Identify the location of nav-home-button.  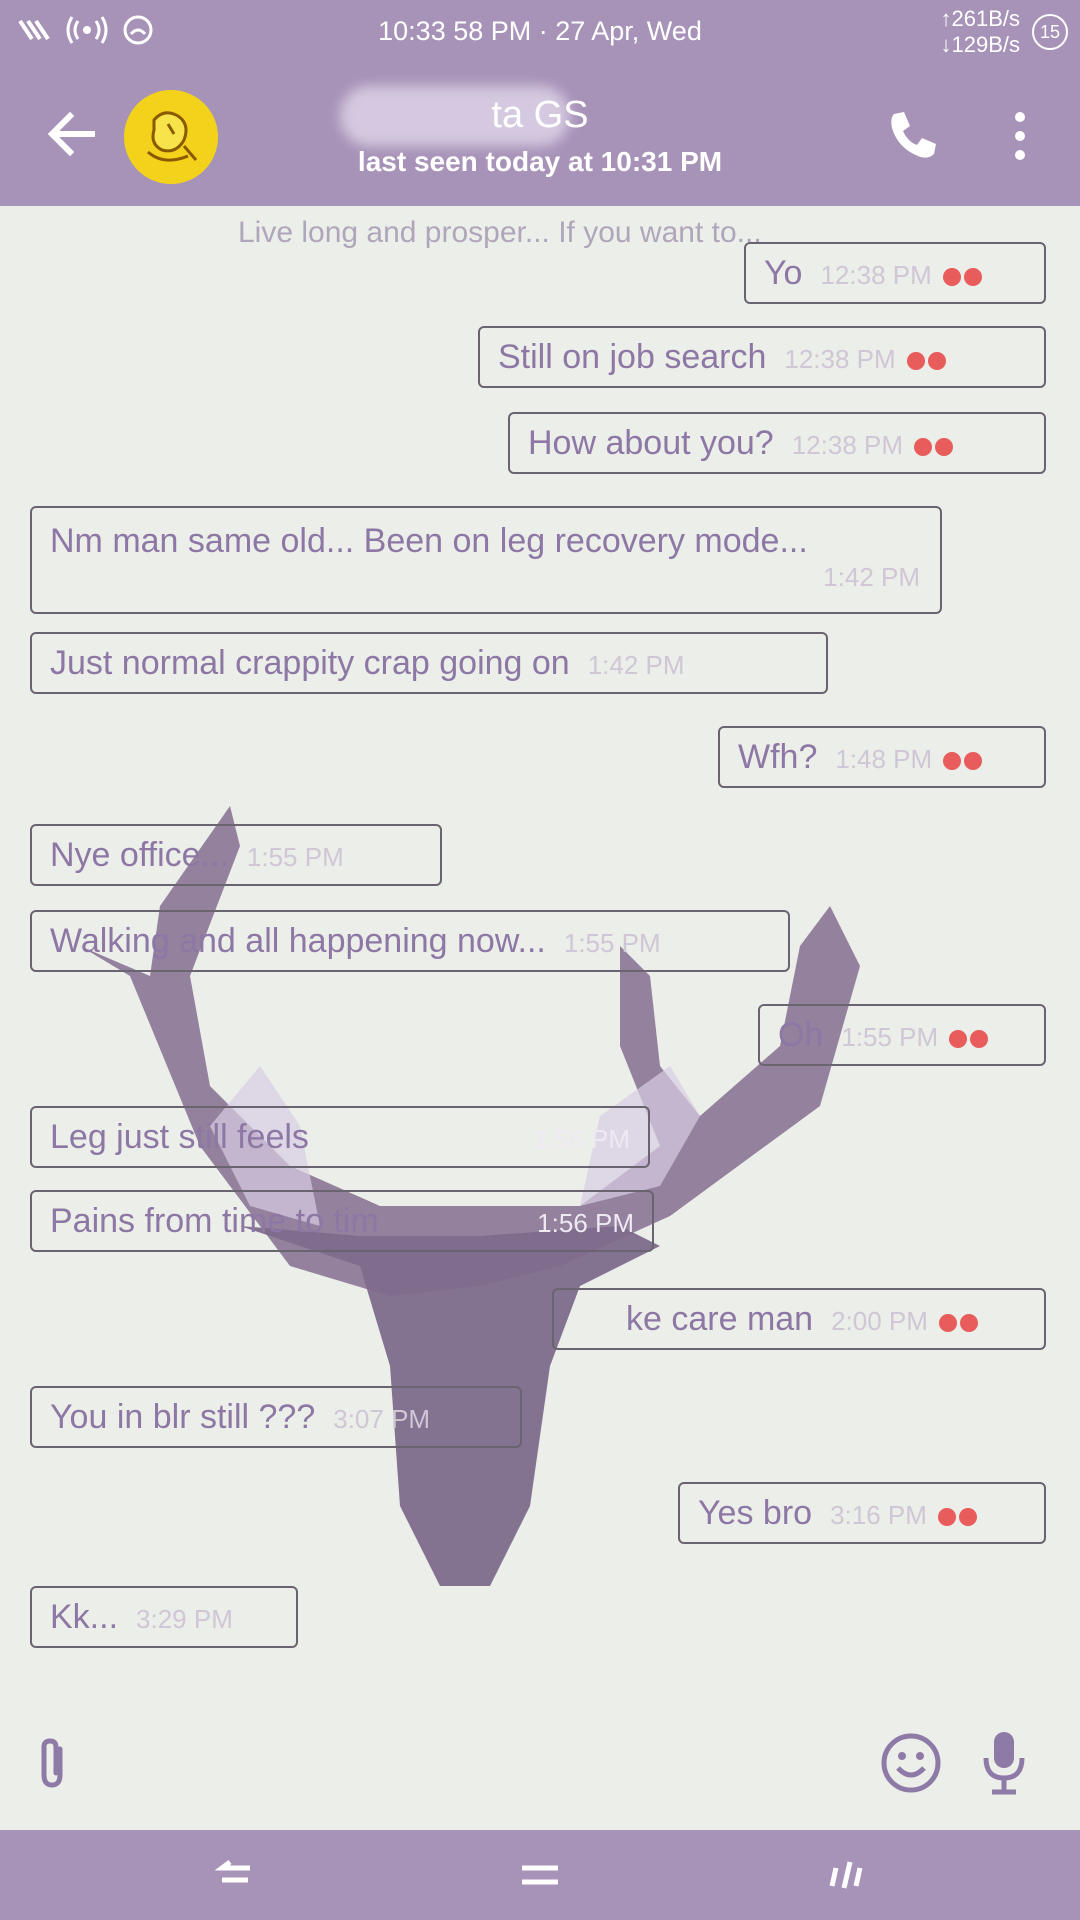
(540, 1875).